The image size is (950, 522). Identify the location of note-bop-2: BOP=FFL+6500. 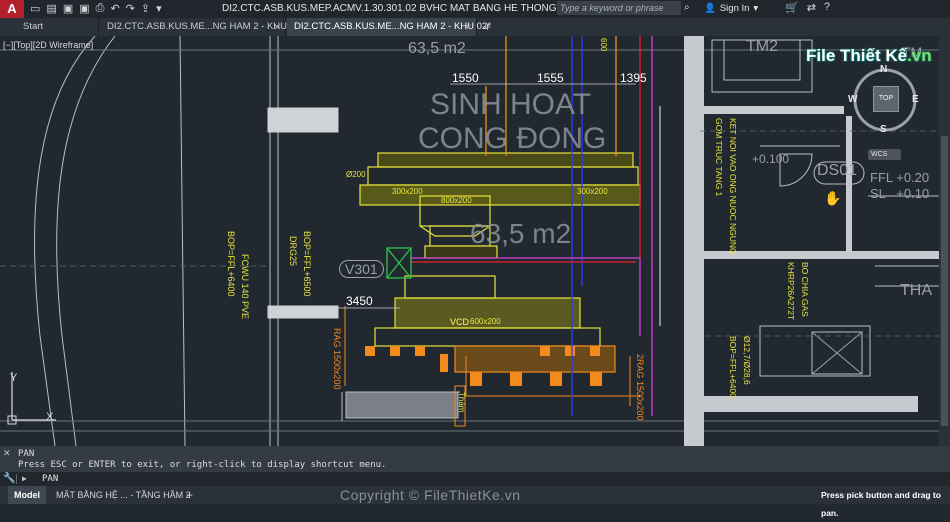
(307, 264).